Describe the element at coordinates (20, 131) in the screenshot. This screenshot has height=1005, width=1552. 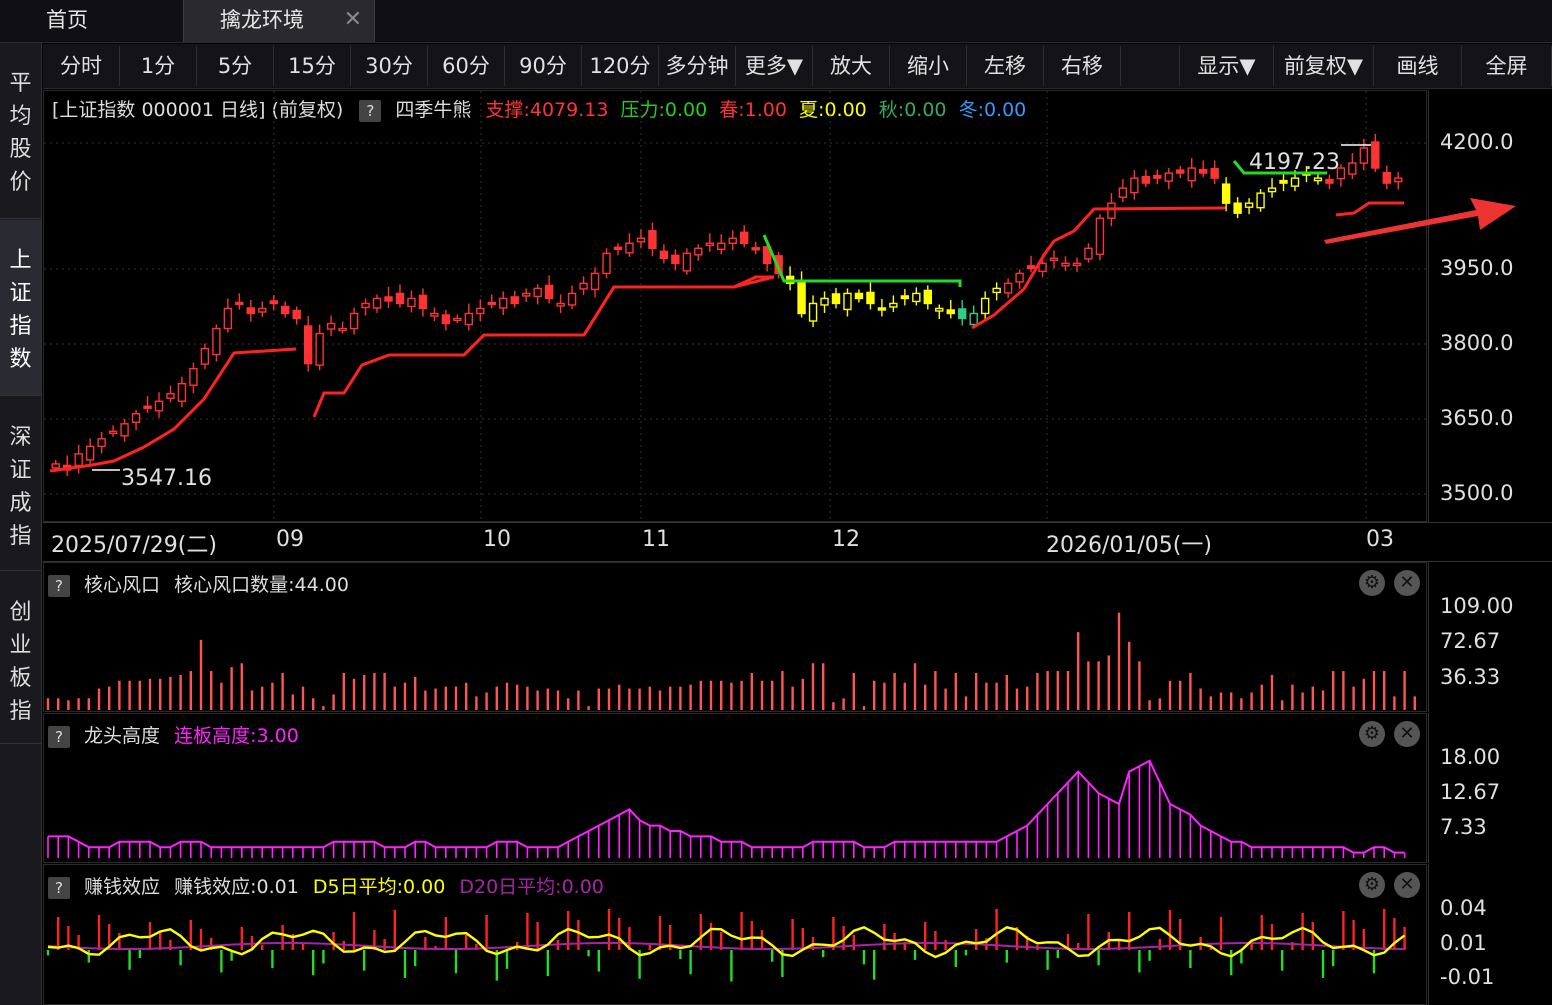
I see `nav-item-0: 平均股价` at that location.